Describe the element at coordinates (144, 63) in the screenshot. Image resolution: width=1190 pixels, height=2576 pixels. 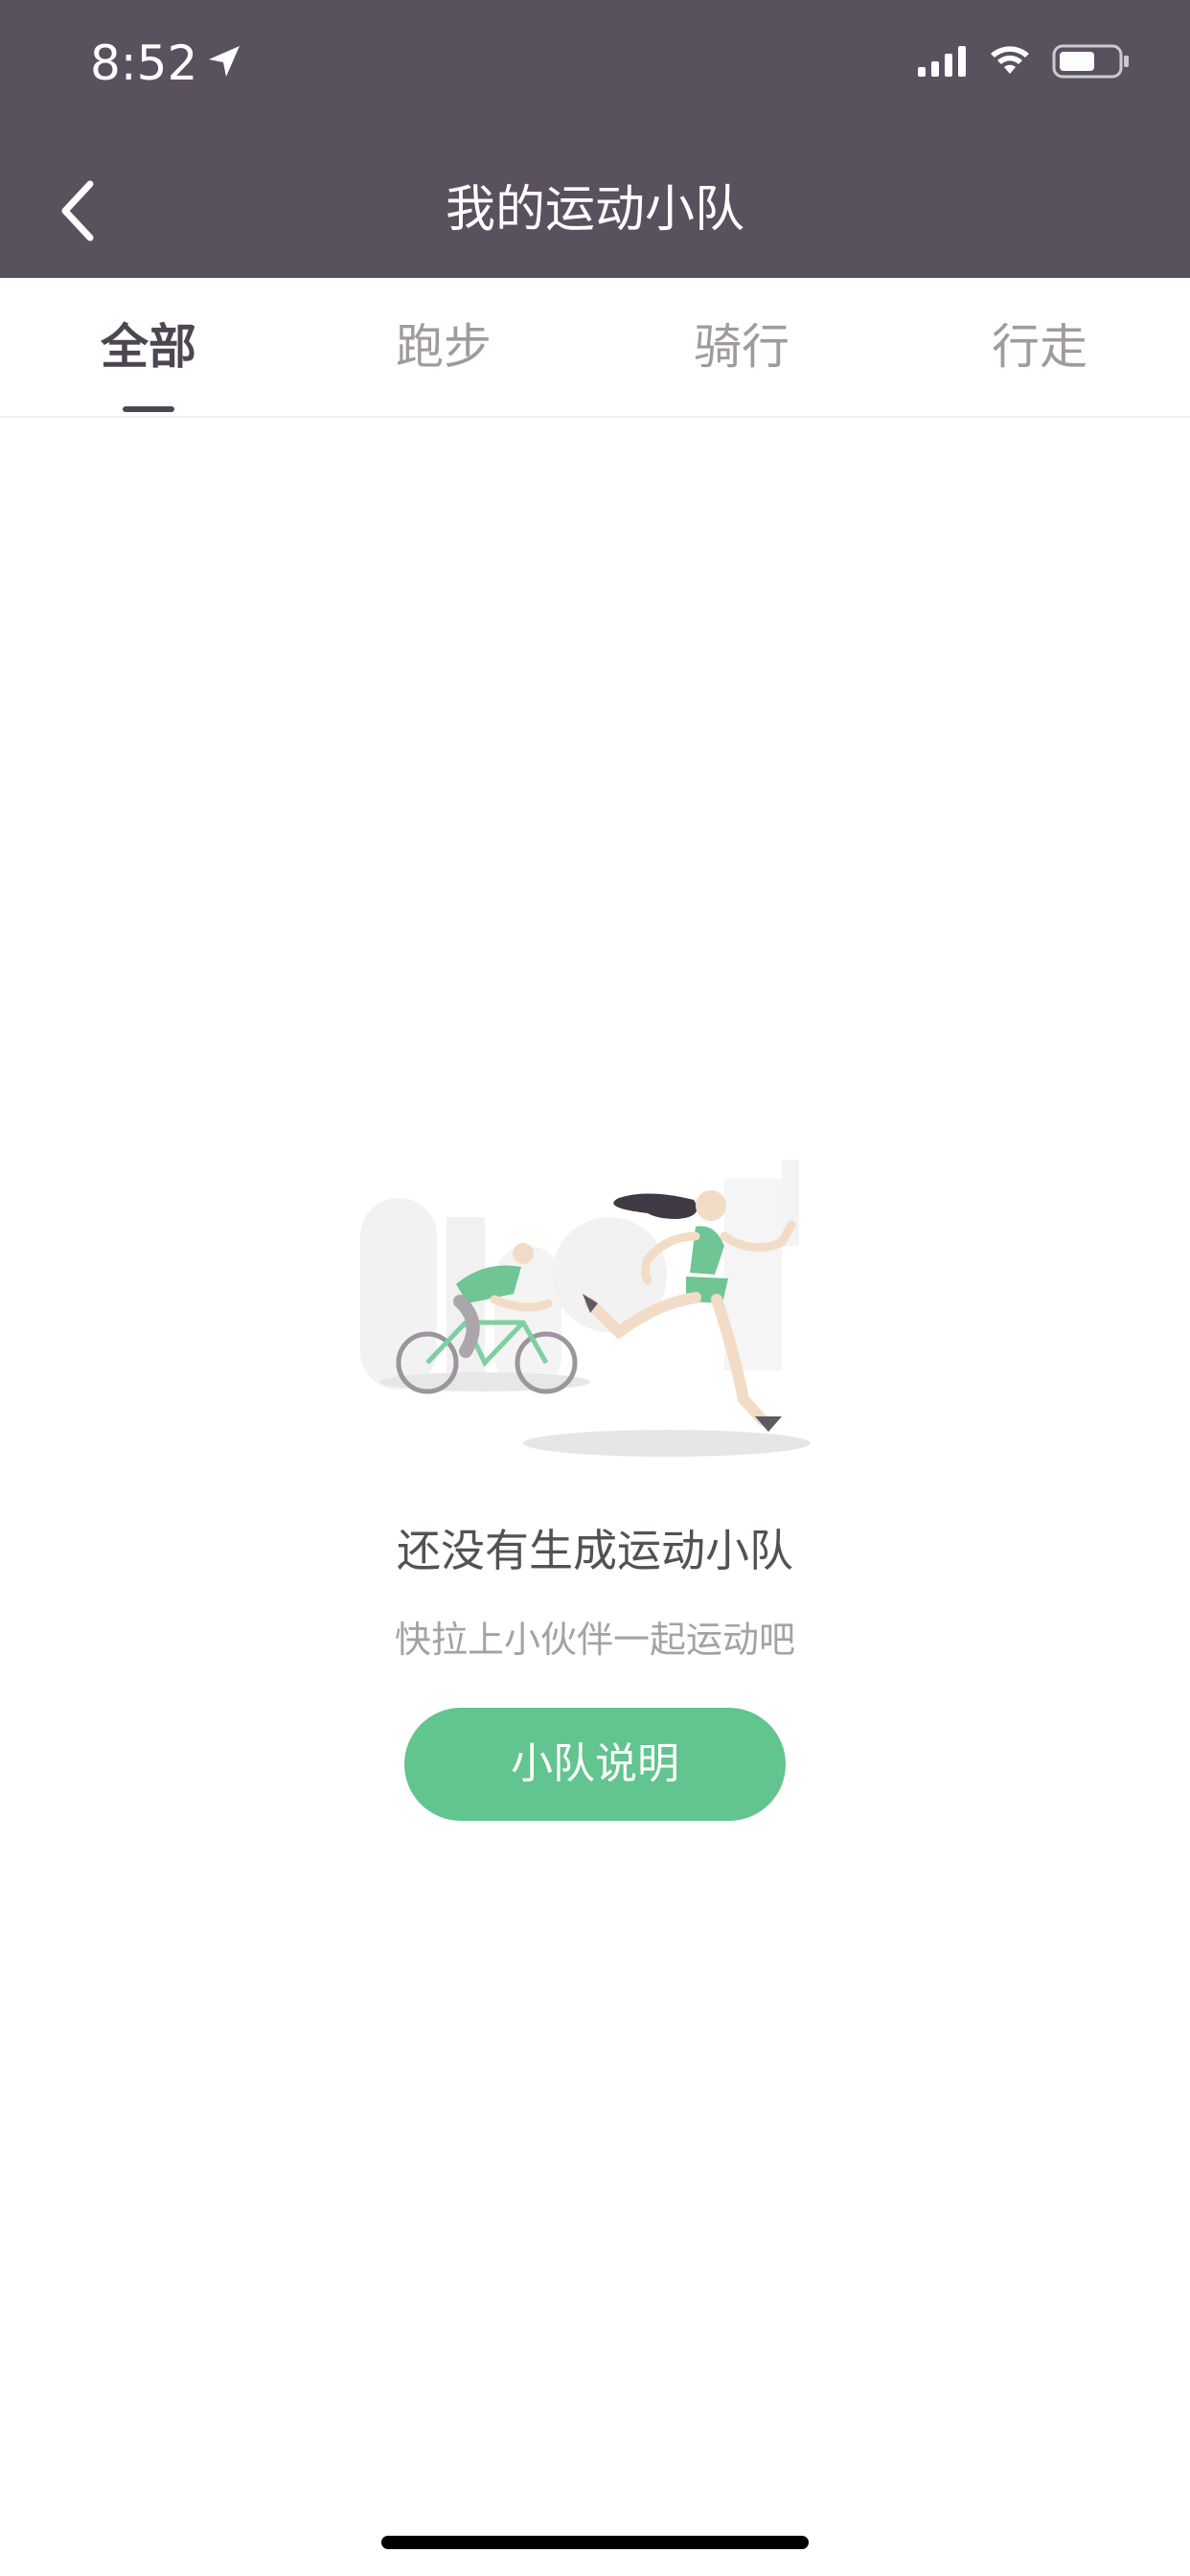
I see `status-time: 8:52` at that location.